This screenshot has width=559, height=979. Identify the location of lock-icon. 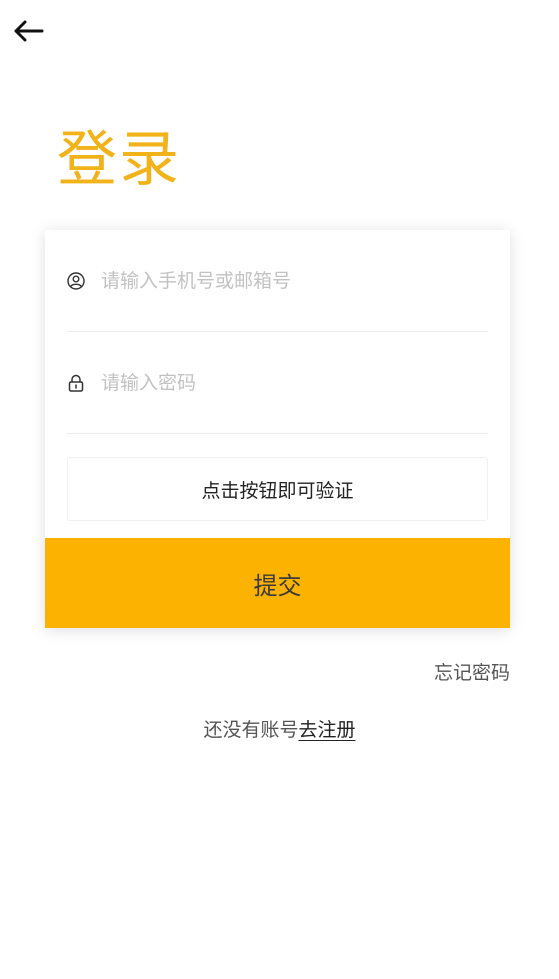
(76, 383).